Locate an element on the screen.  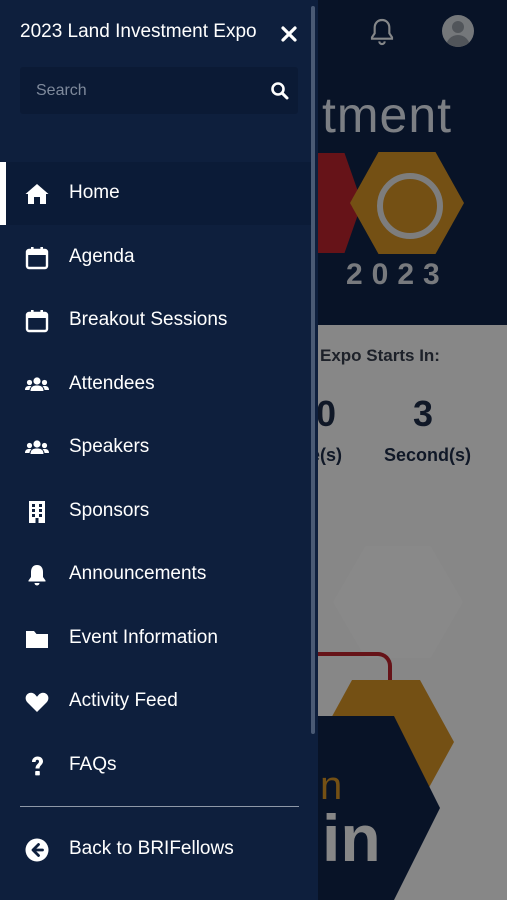
nav-label-activity-feed: Activity Feed is located at coordinates (123, 700).